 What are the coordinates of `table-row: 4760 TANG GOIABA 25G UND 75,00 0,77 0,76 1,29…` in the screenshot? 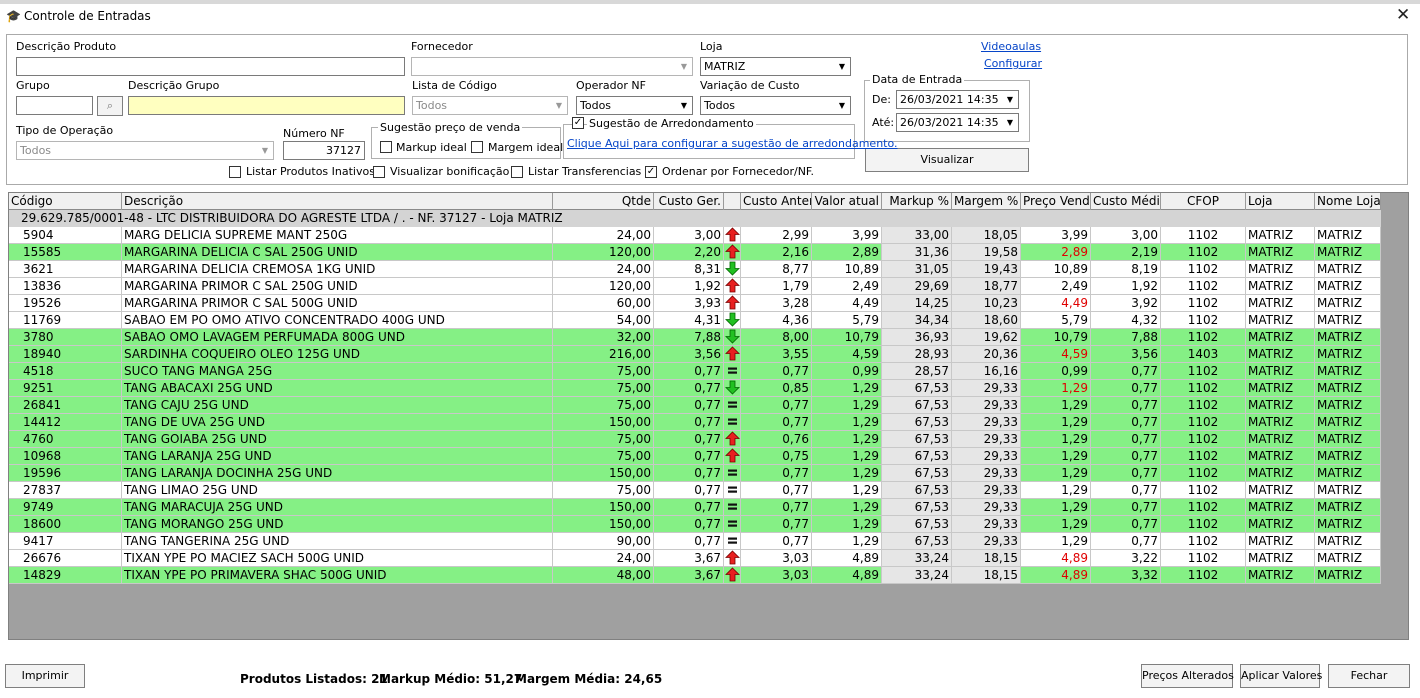 It's located at (695, 439).